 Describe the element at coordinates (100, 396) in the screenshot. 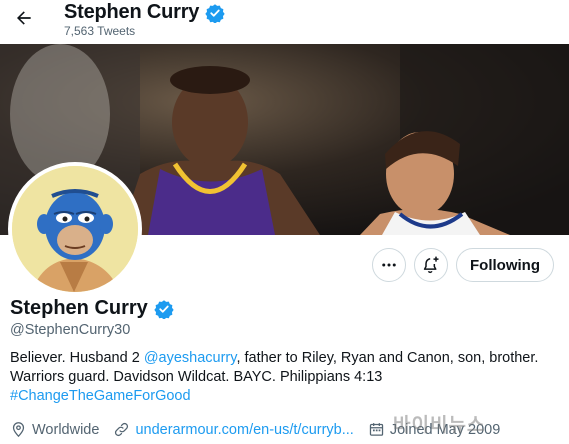

I see `bio-hashtag-link: #ChangeTheGameForGood` at that location.